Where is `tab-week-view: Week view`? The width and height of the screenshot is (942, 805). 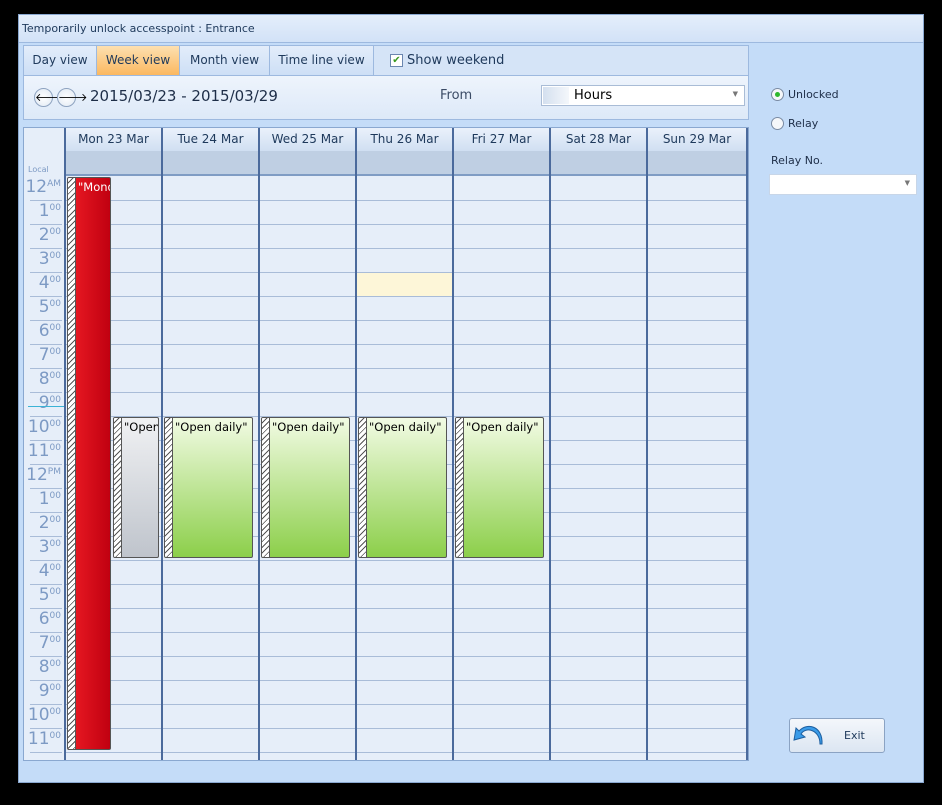
tab-week-view: Week view is located at coordinates (138, 60).